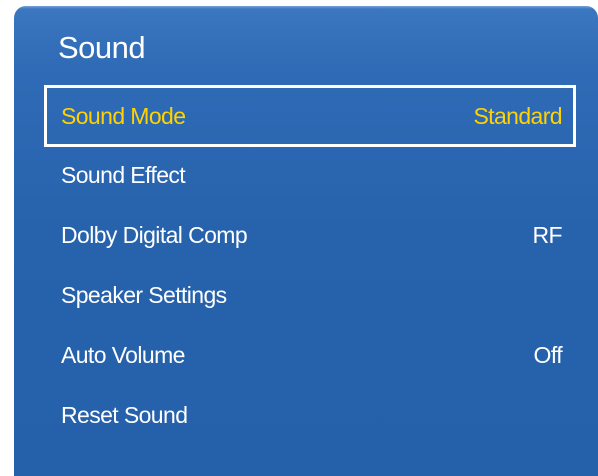  What do you see at coordinates (310, 415) in the screenshot?
I see `menu-item-reset-sound: Reset Sound` at bounding box center [310, 415].